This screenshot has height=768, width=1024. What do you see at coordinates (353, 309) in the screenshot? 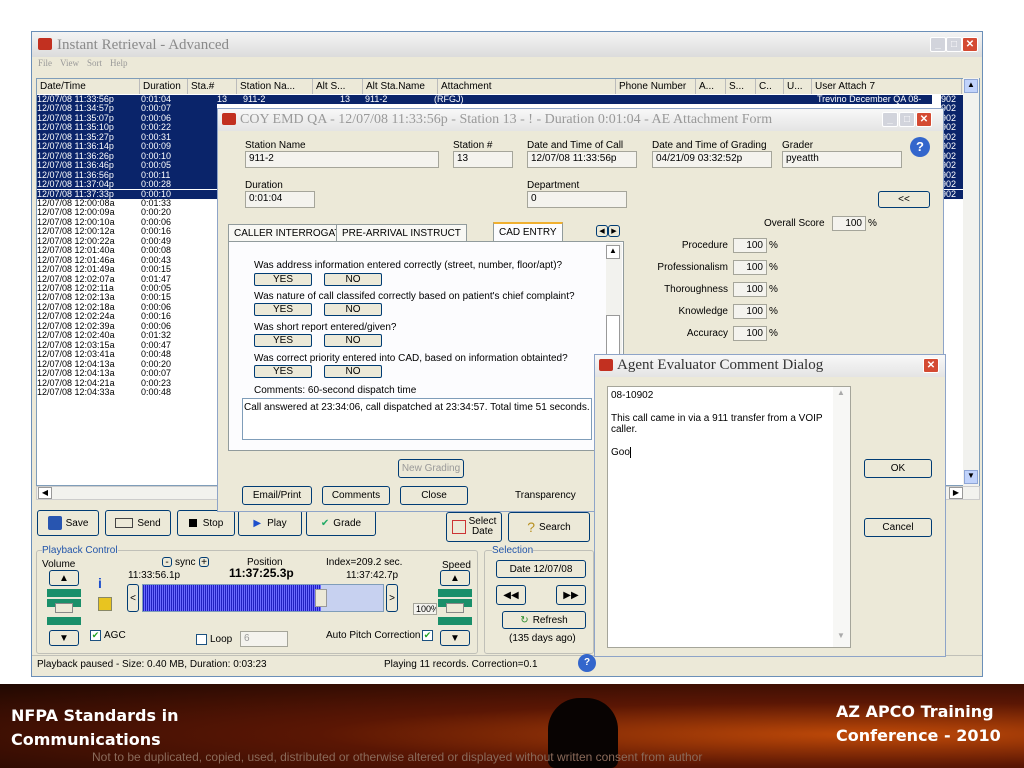
I see `q2-no-button: NO` at bounding box center [353, 309].